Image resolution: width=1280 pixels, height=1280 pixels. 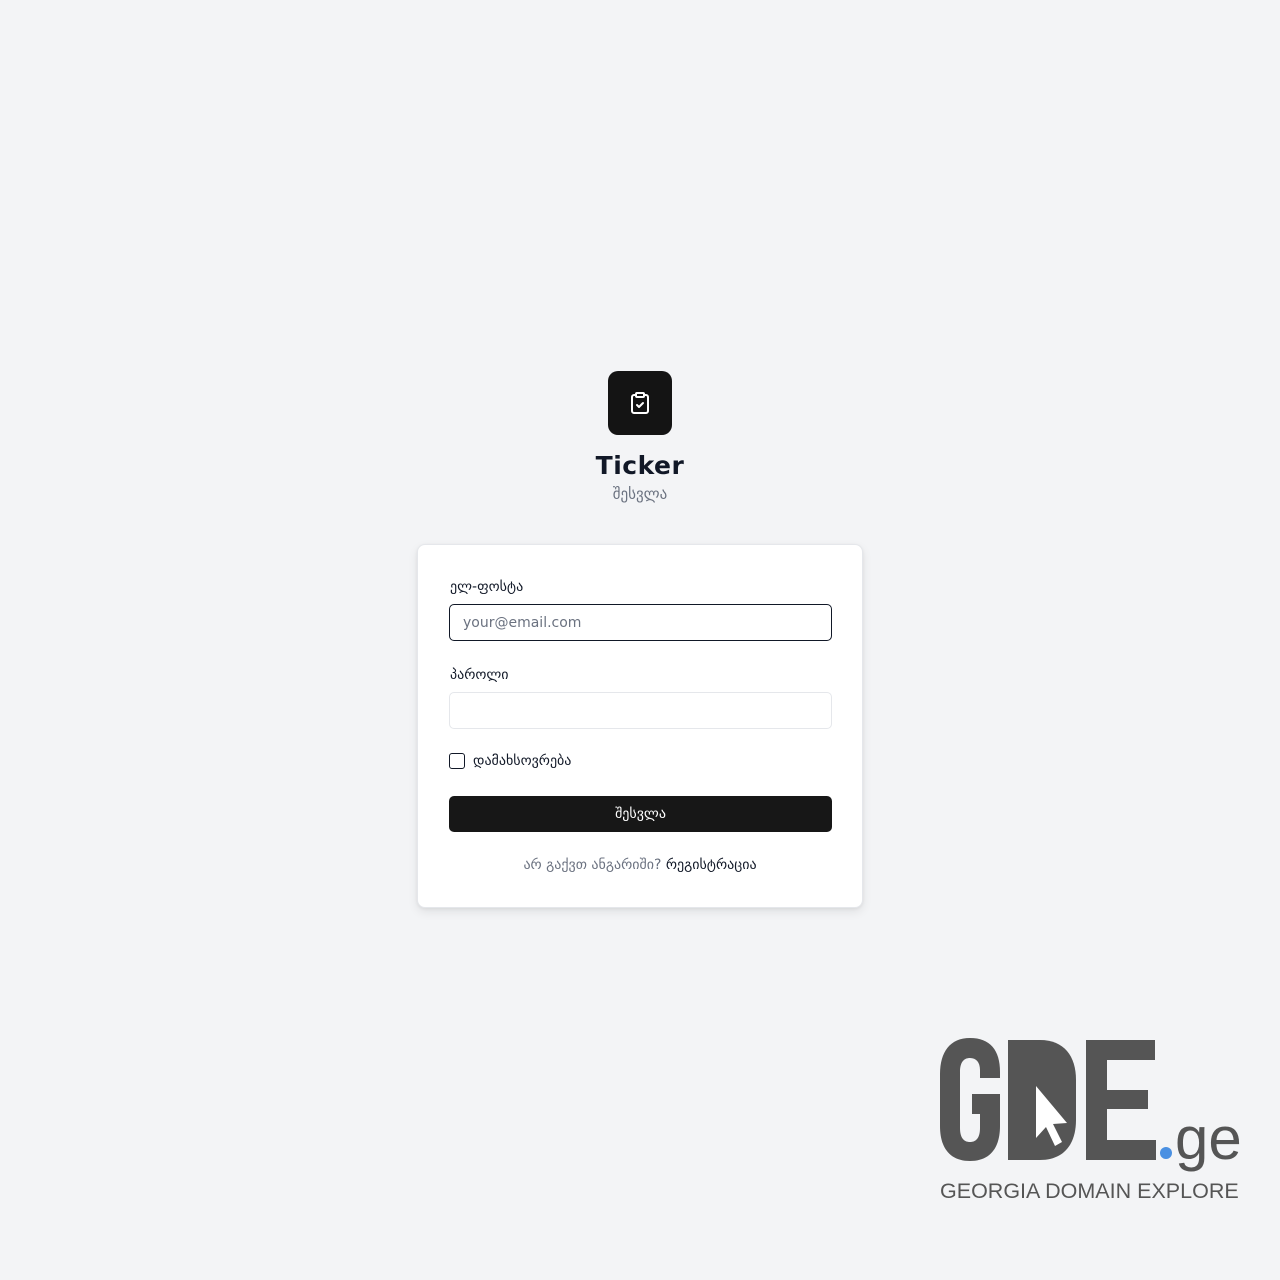 I want to click on login-button: შესვლა, so click(x=640, y=814).